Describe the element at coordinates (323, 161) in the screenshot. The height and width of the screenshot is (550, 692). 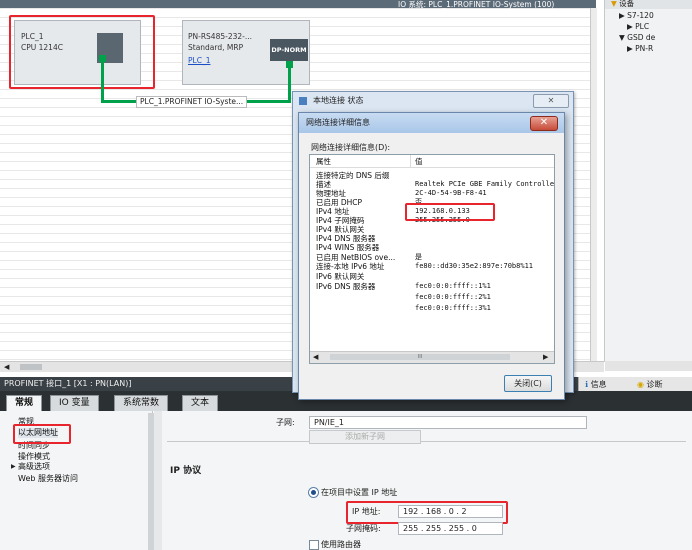
I see `column-property-header: 属性` at that location.